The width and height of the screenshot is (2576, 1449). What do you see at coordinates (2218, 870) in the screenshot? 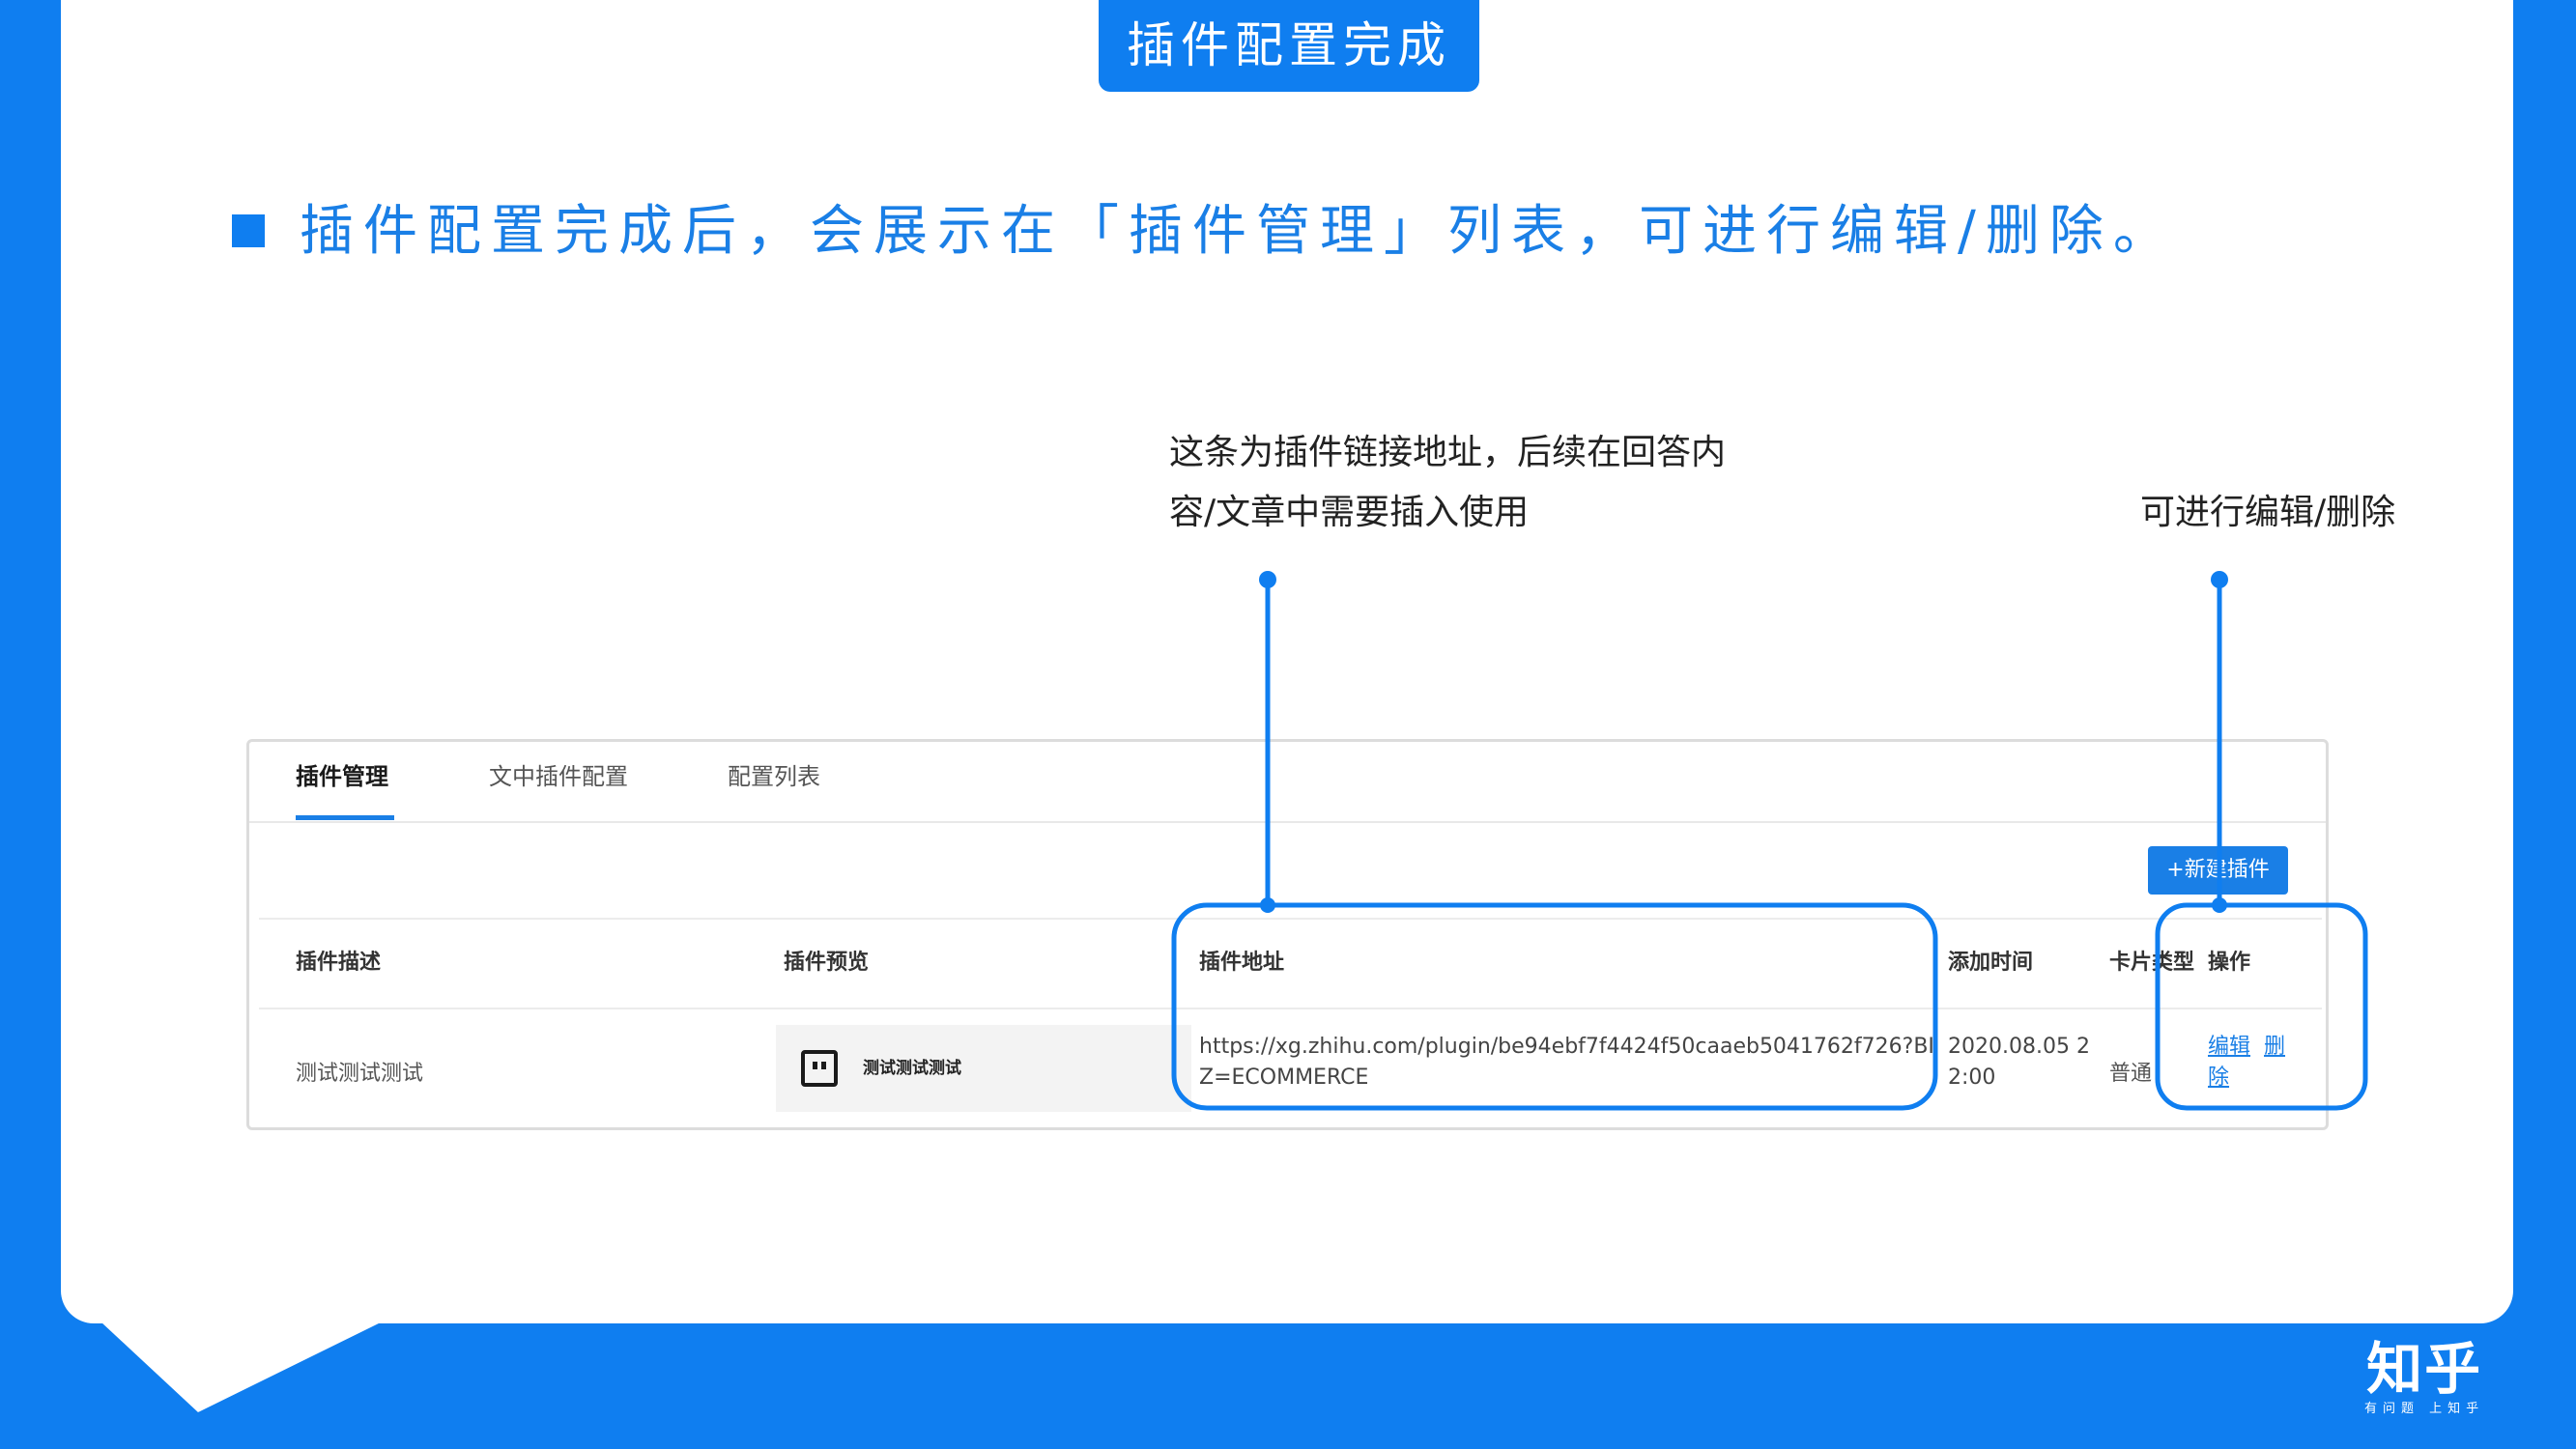
I see `new-plugin-button: +新建插件` at bounding box center [2218, 870].